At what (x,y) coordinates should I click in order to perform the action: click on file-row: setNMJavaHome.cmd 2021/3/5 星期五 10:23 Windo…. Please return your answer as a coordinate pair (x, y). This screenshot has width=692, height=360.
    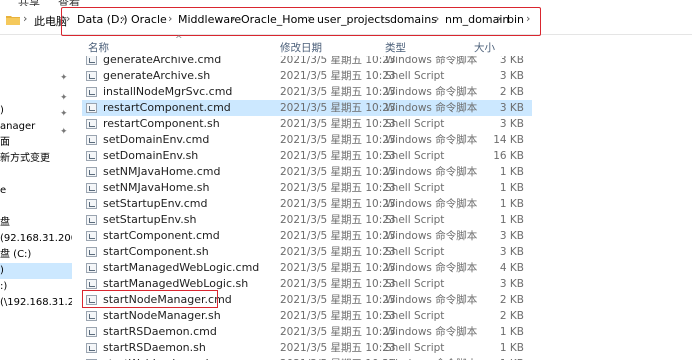
    Looking at the image, I should click on (307, 172).